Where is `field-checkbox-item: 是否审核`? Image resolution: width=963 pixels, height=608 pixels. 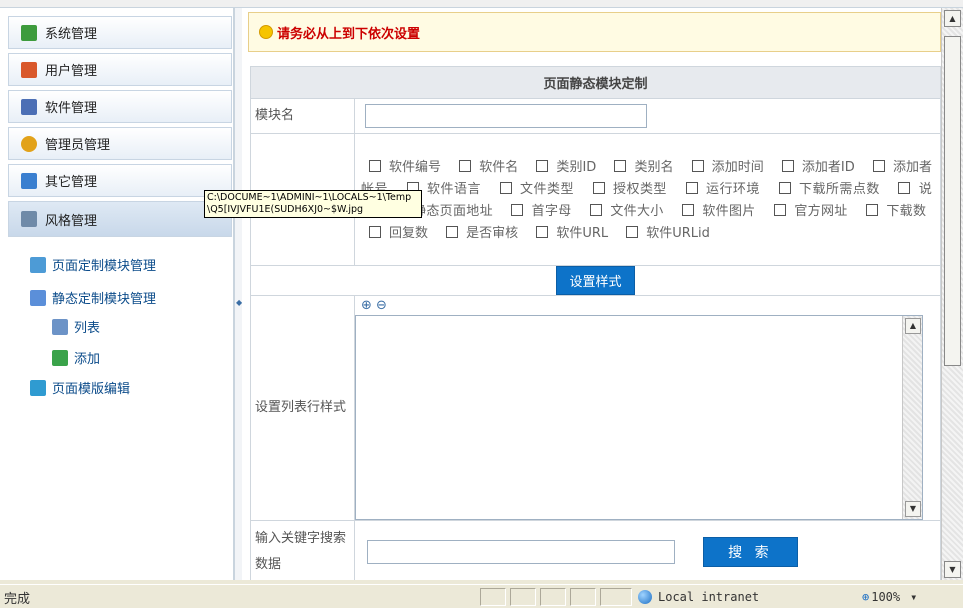 field-checkbox-item: 是否审核 is located at coordinates (481, 233).